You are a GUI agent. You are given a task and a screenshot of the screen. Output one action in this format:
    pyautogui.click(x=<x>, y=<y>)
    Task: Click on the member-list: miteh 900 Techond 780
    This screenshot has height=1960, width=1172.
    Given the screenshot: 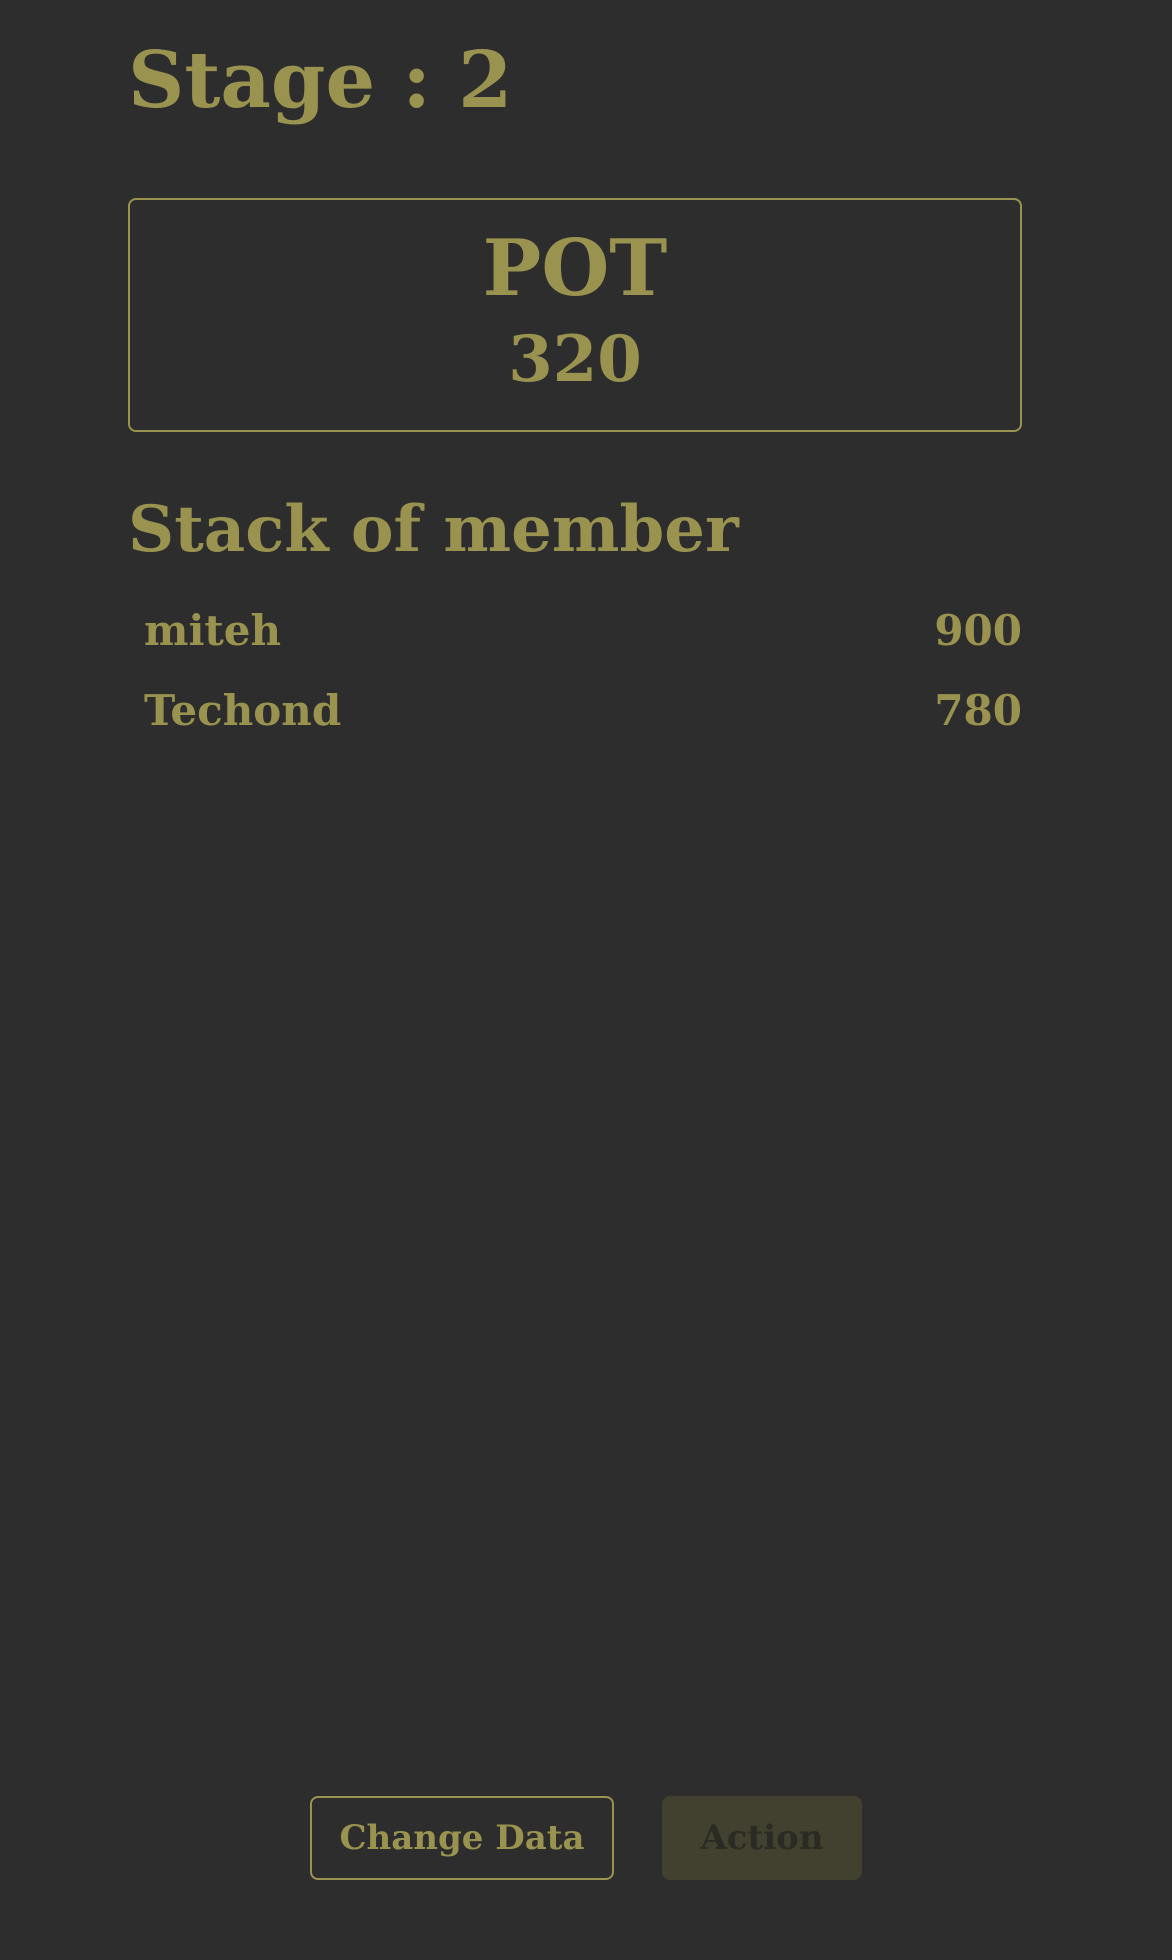 What is the action you would take?
    pyautogui.click(x=575, y=670)
    